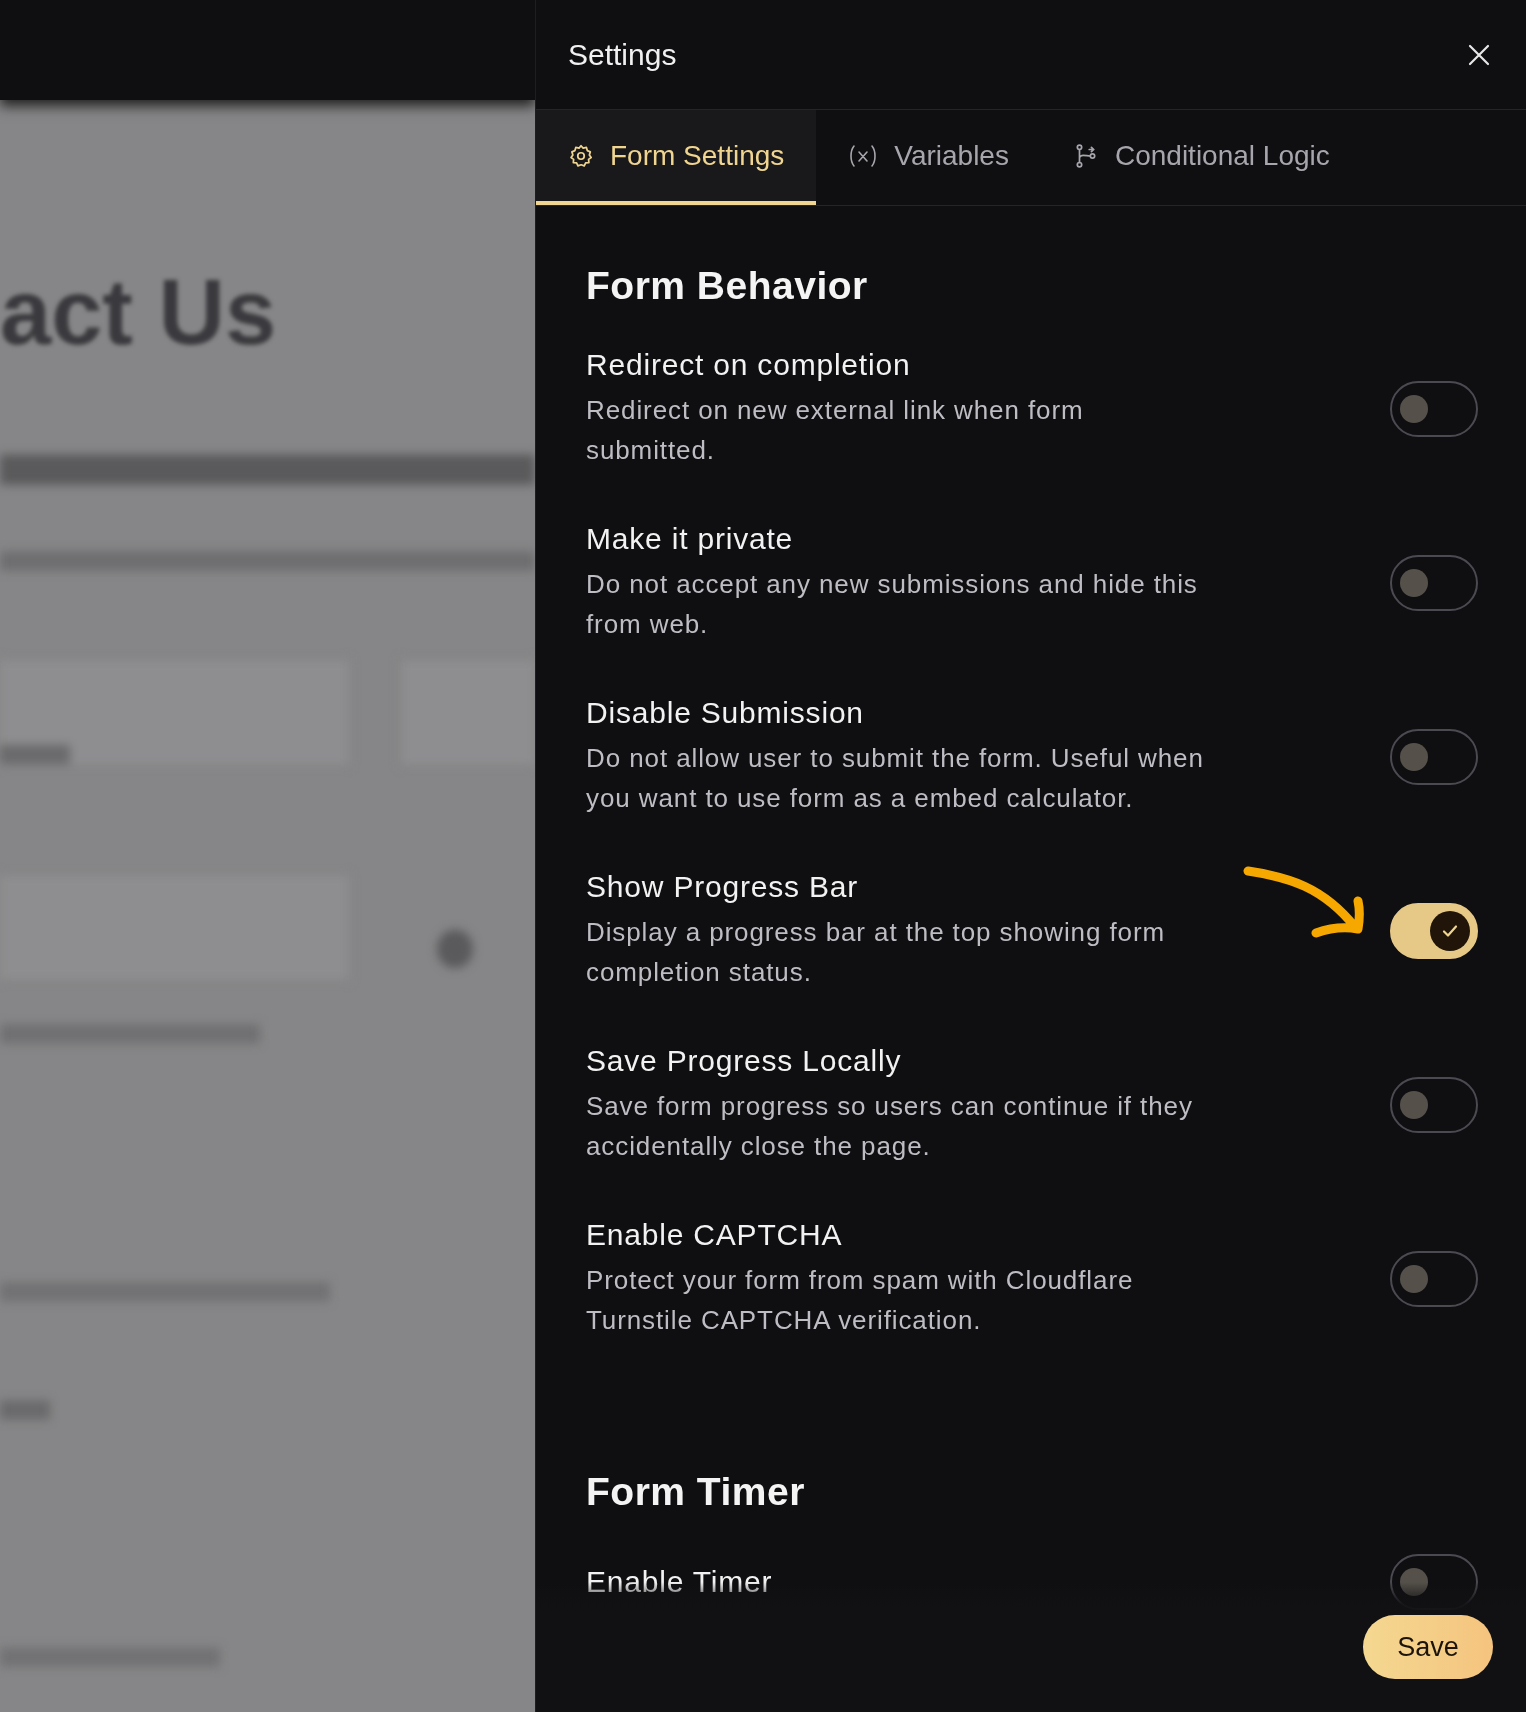 The image size is (1526, 1712). What do you see at coordinates (744, 1061) in the screenshot?
I see `setting-title: Save Progress Locally` at bounding box center [744, 1061].